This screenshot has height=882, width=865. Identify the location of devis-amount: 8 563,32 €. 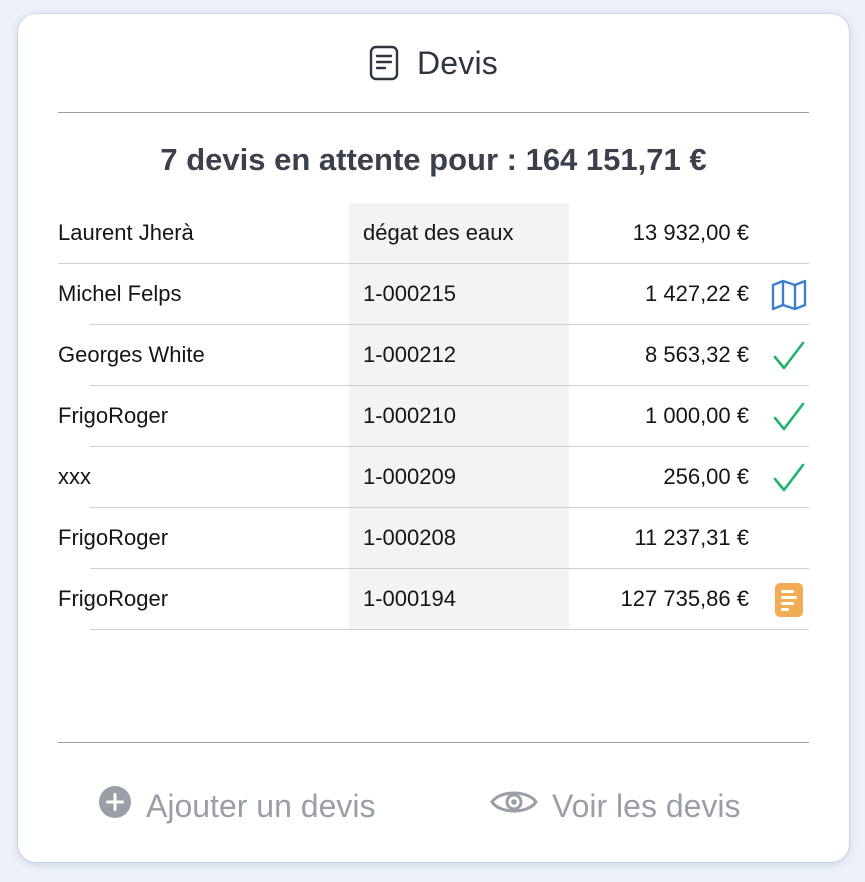
(697, 354).